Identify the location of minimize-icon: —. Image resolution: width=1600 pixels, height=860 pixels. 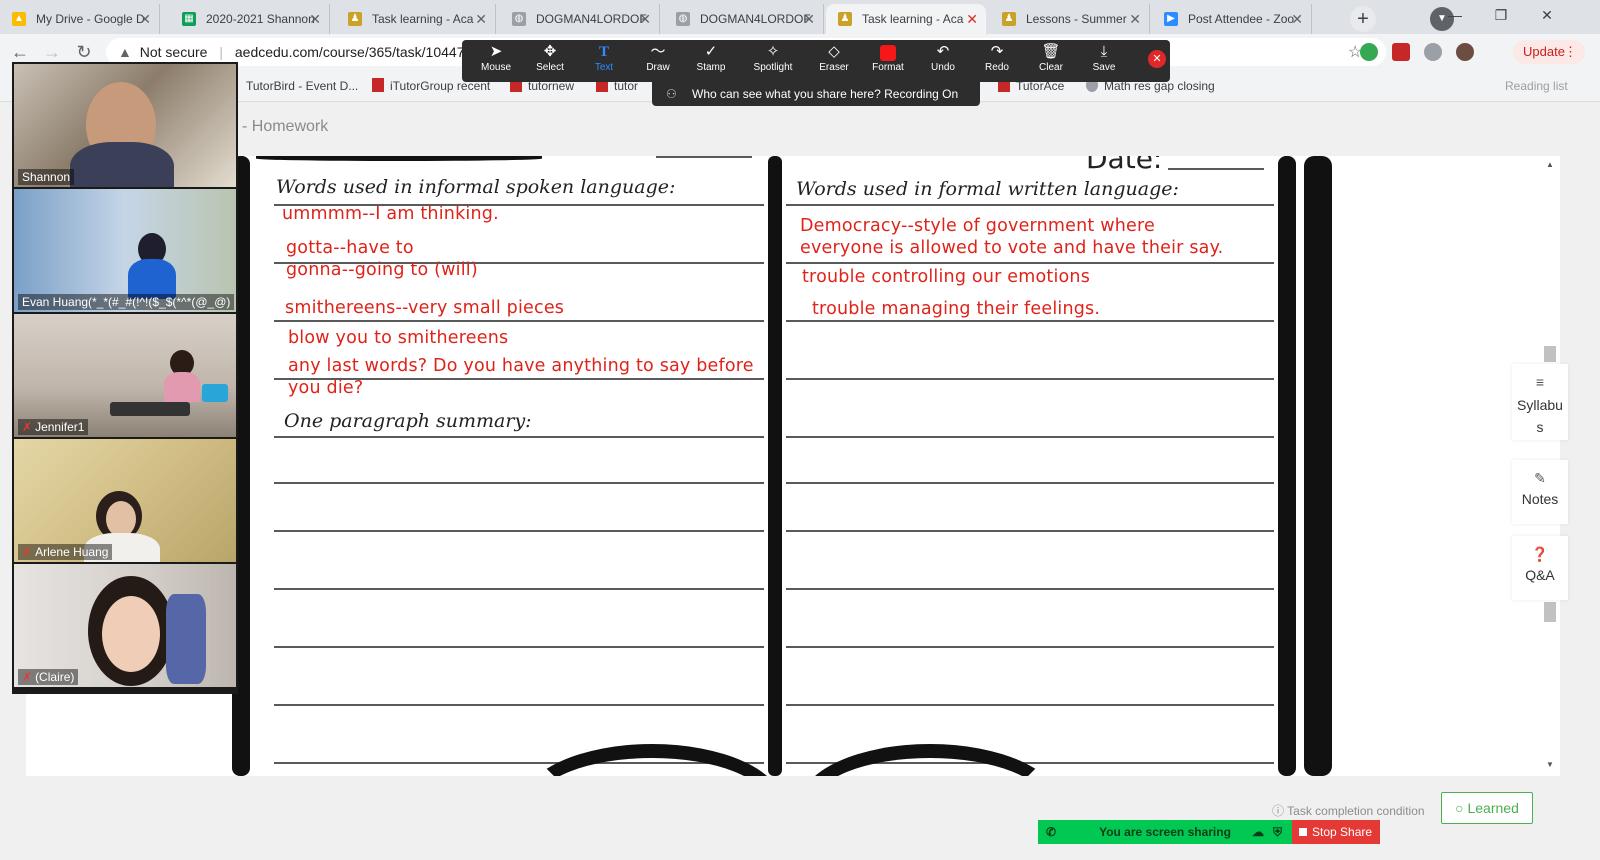
(1455, 15).